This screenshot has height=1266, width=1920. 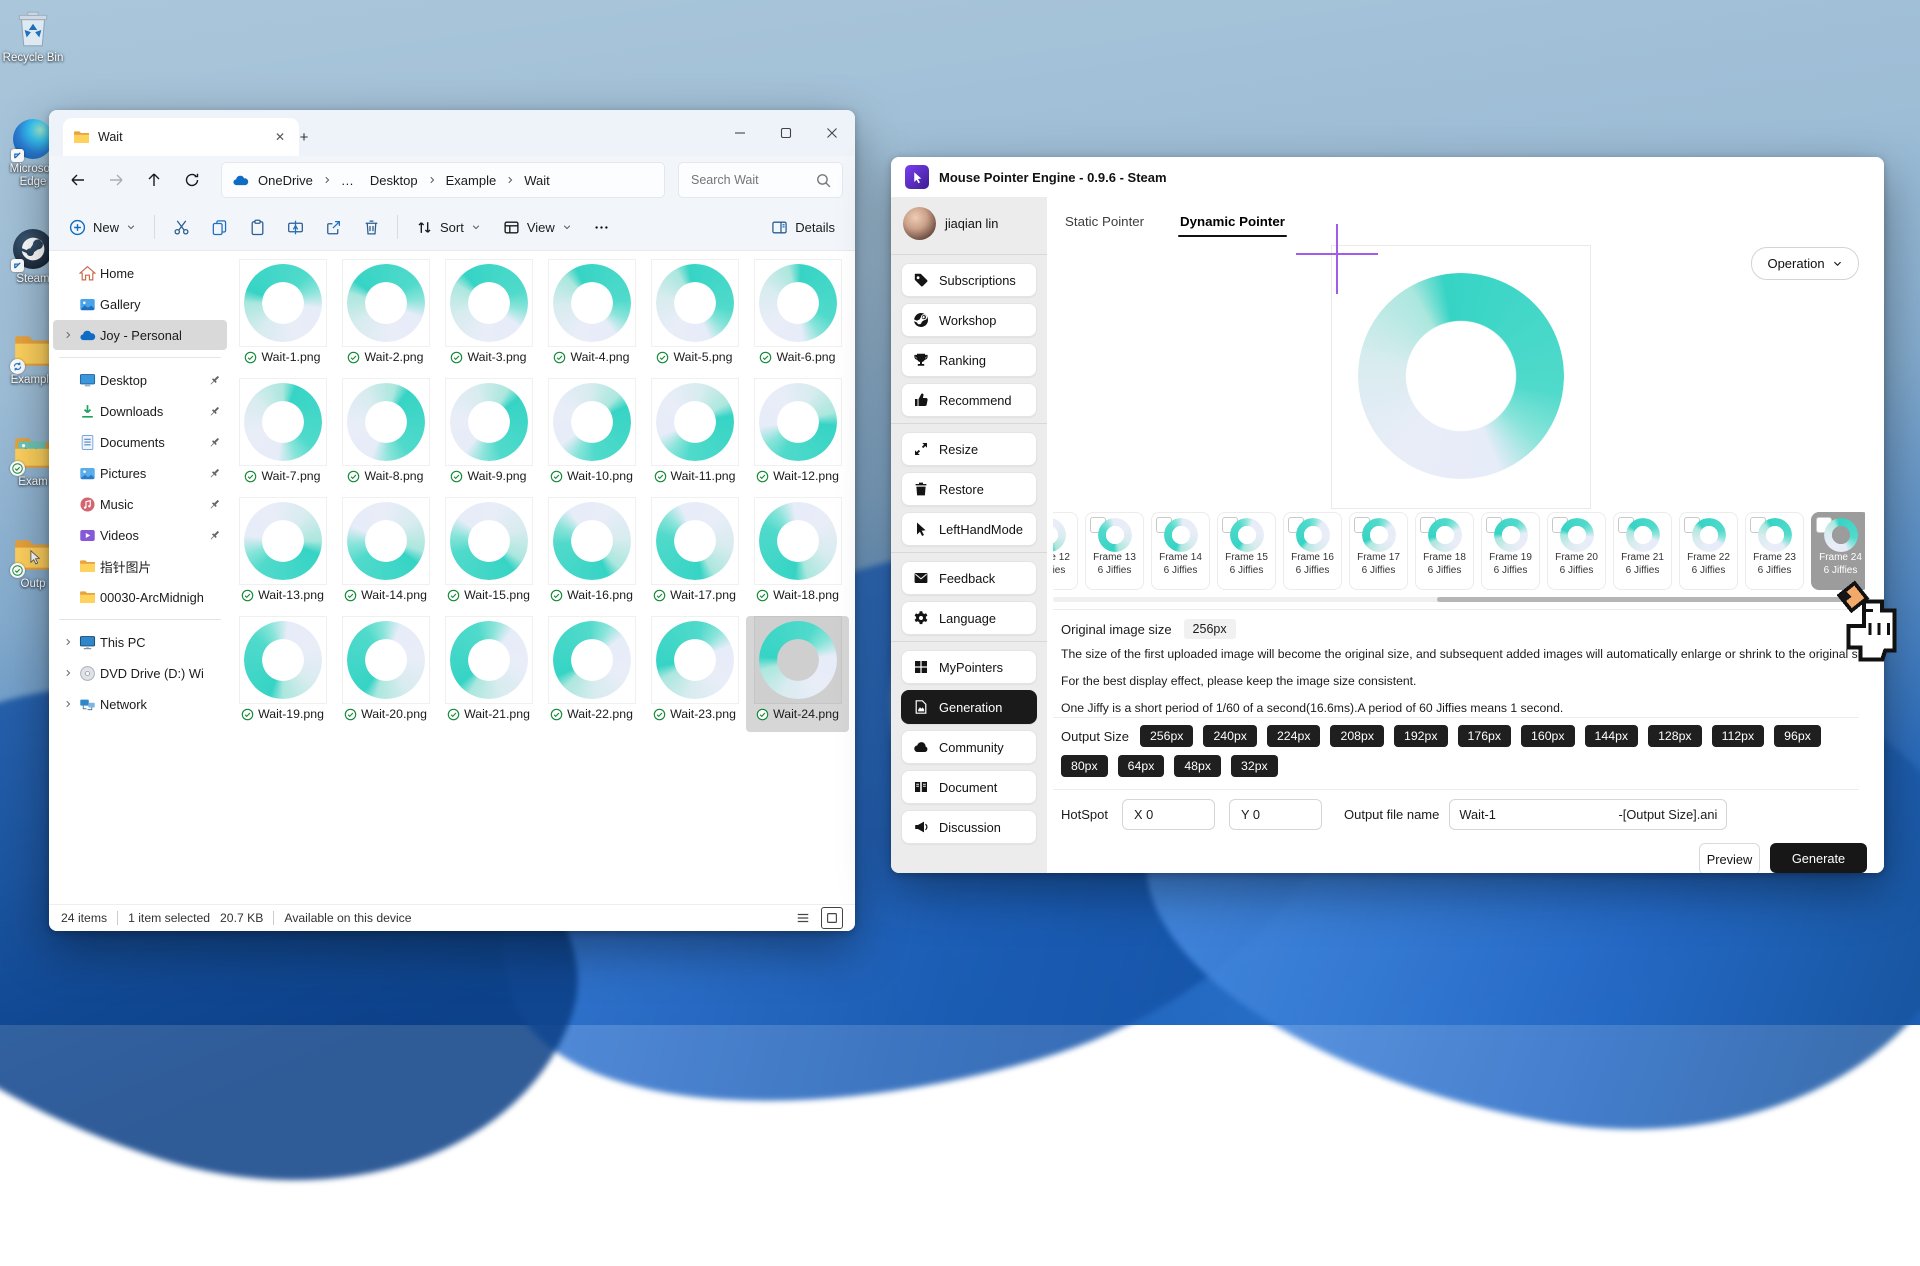 What do you see at coordinates (969, 578) in the screenshot?
I see `sidebar-menu-button: Feedback` at bounding box center [969, 578].